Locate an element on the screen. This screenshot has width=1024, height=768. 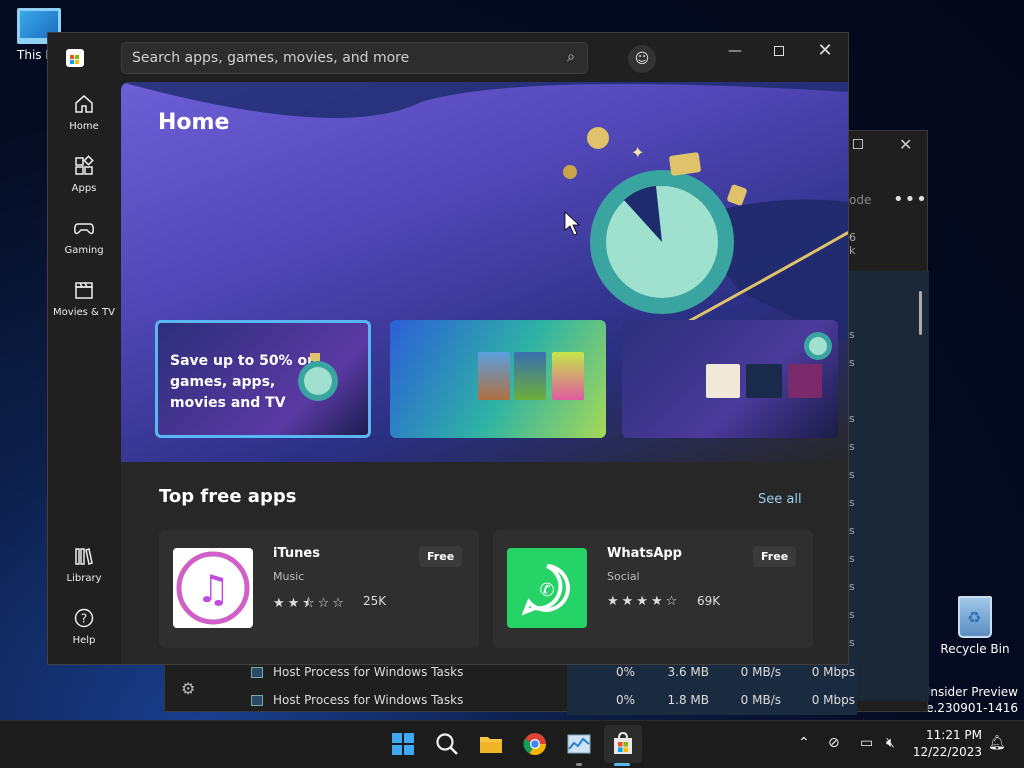
apps-icon is located at coordinates (84, 165).